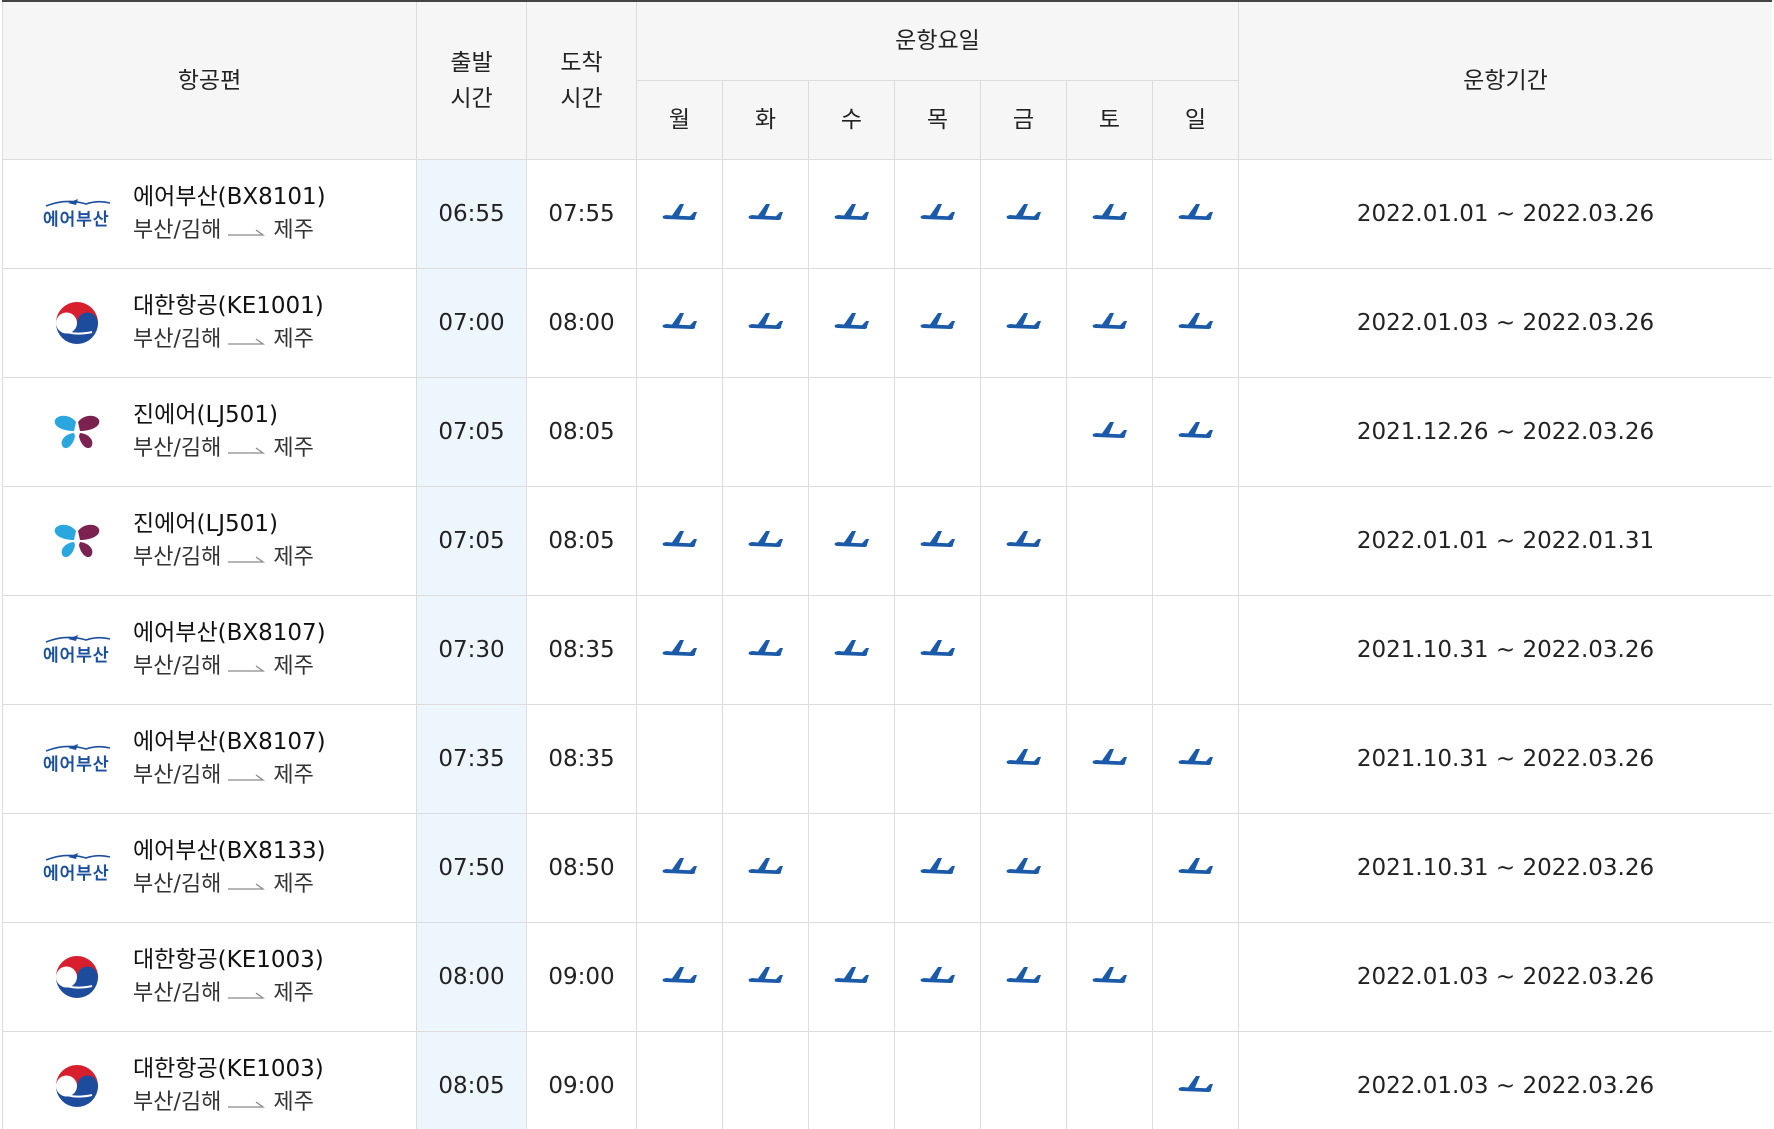 The image size is (1774, 1129). Describe the element at coordinates (581, 868) in the screenshot. I see `arrival-time: 08:50` at that location.